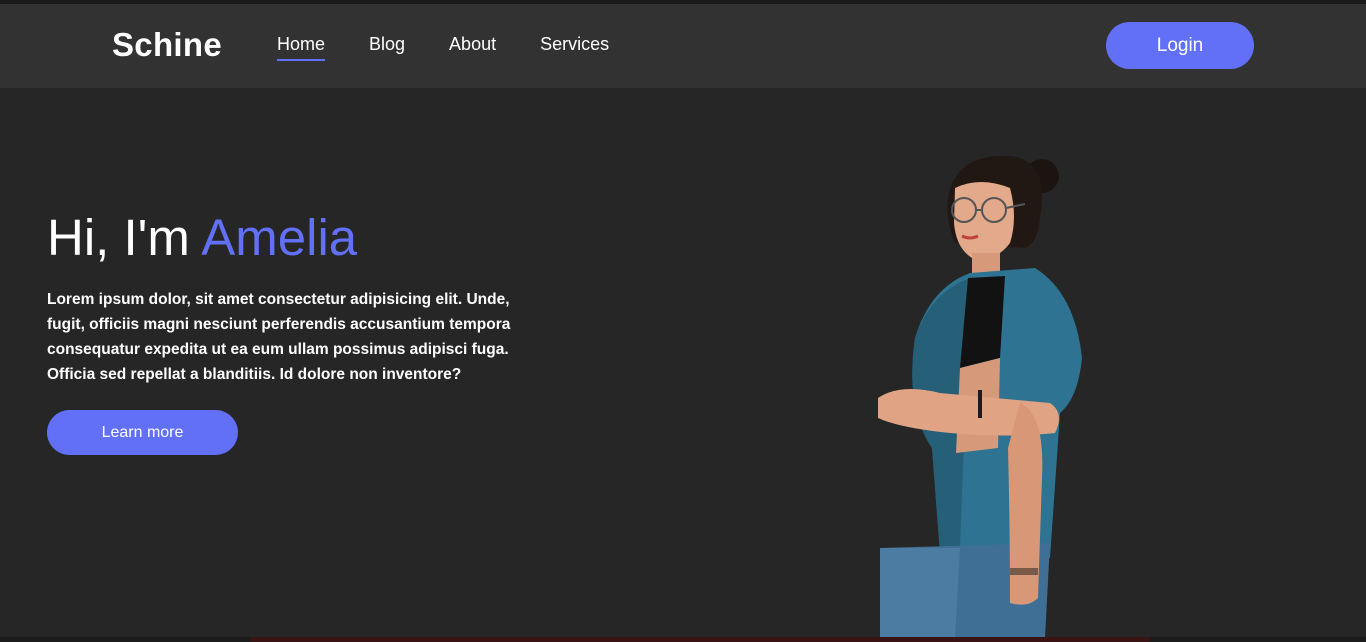 The width and height of the screenshot is (1366, 642). What do you see at coordinates (301, 46) in the screenshot?
I see `nav-home: Home` at bounding box center [301, 46].